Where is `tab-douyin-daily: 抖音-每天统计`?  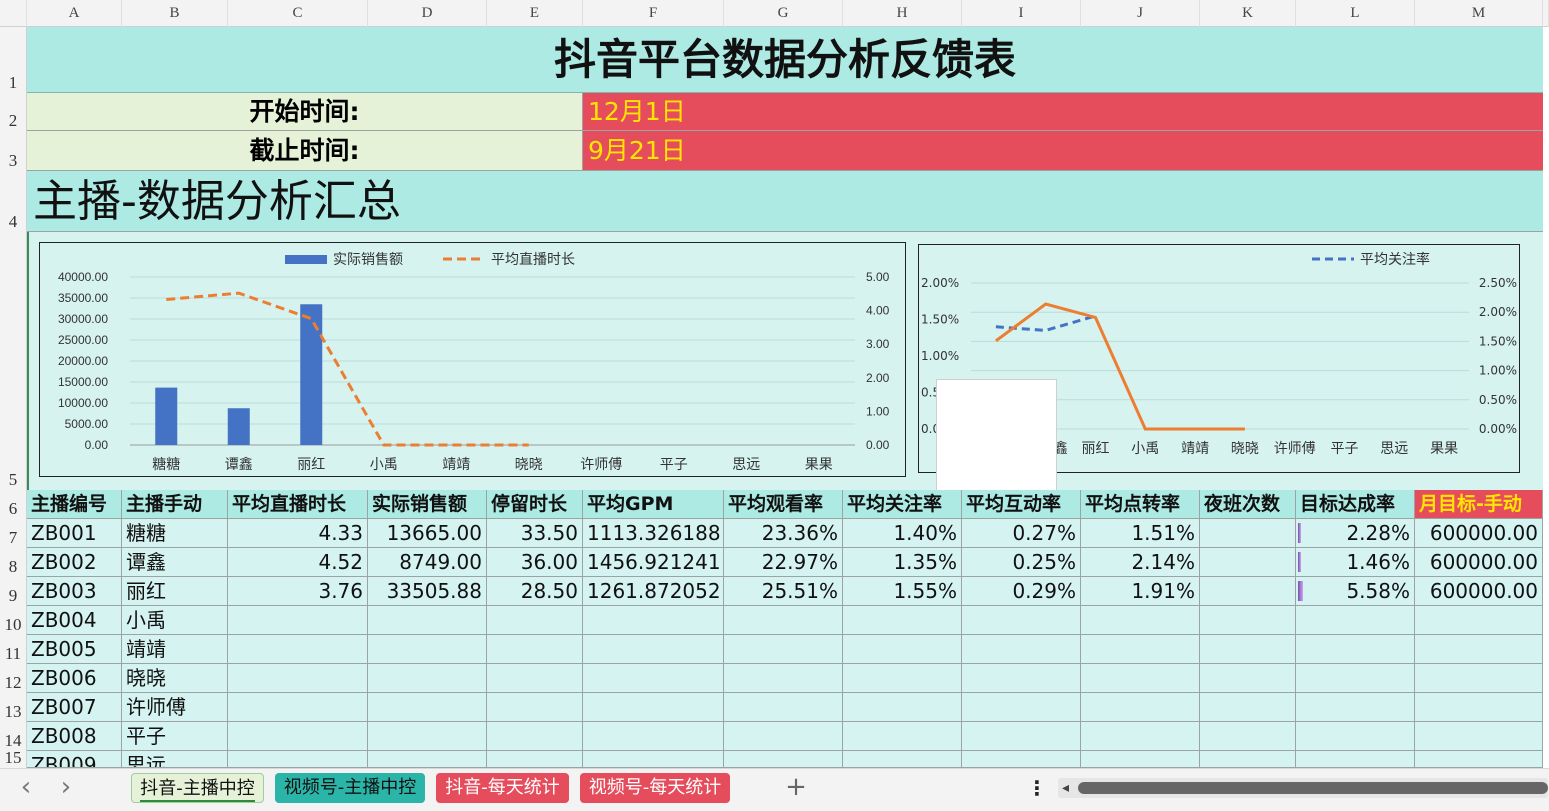
tab-douyin-daily: 抖音-每天统计 is located at coordinates (502, 788).